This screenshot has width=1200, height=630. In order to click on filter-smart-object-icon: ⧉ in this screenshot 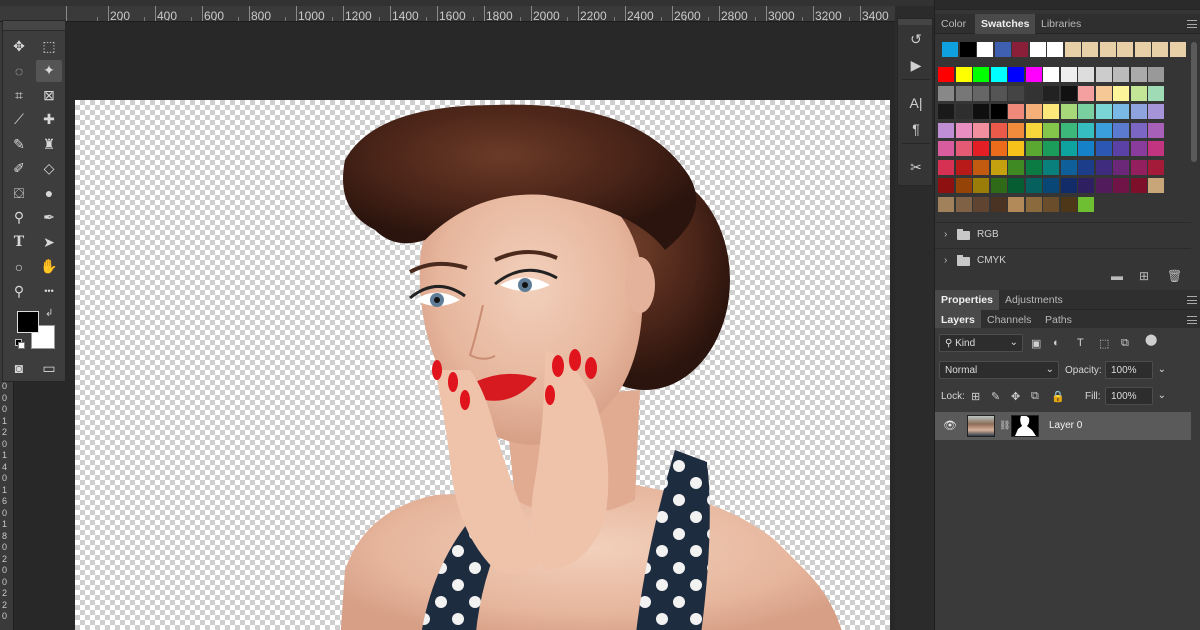, I will do `click(1125, 343)`.